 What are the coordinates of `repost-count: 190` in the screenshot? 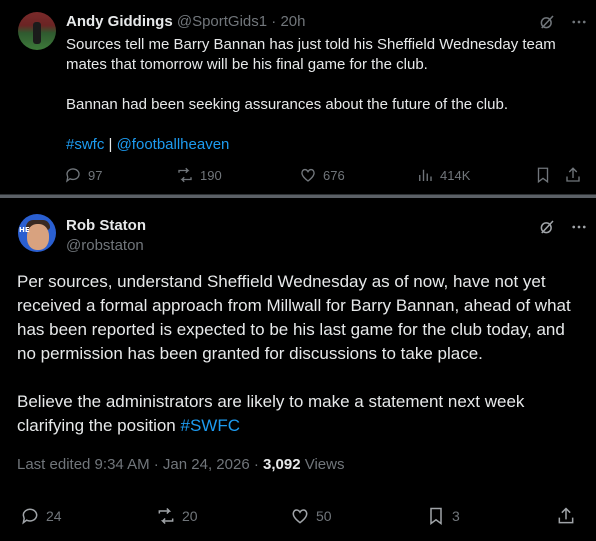 It's located at (211, 175).